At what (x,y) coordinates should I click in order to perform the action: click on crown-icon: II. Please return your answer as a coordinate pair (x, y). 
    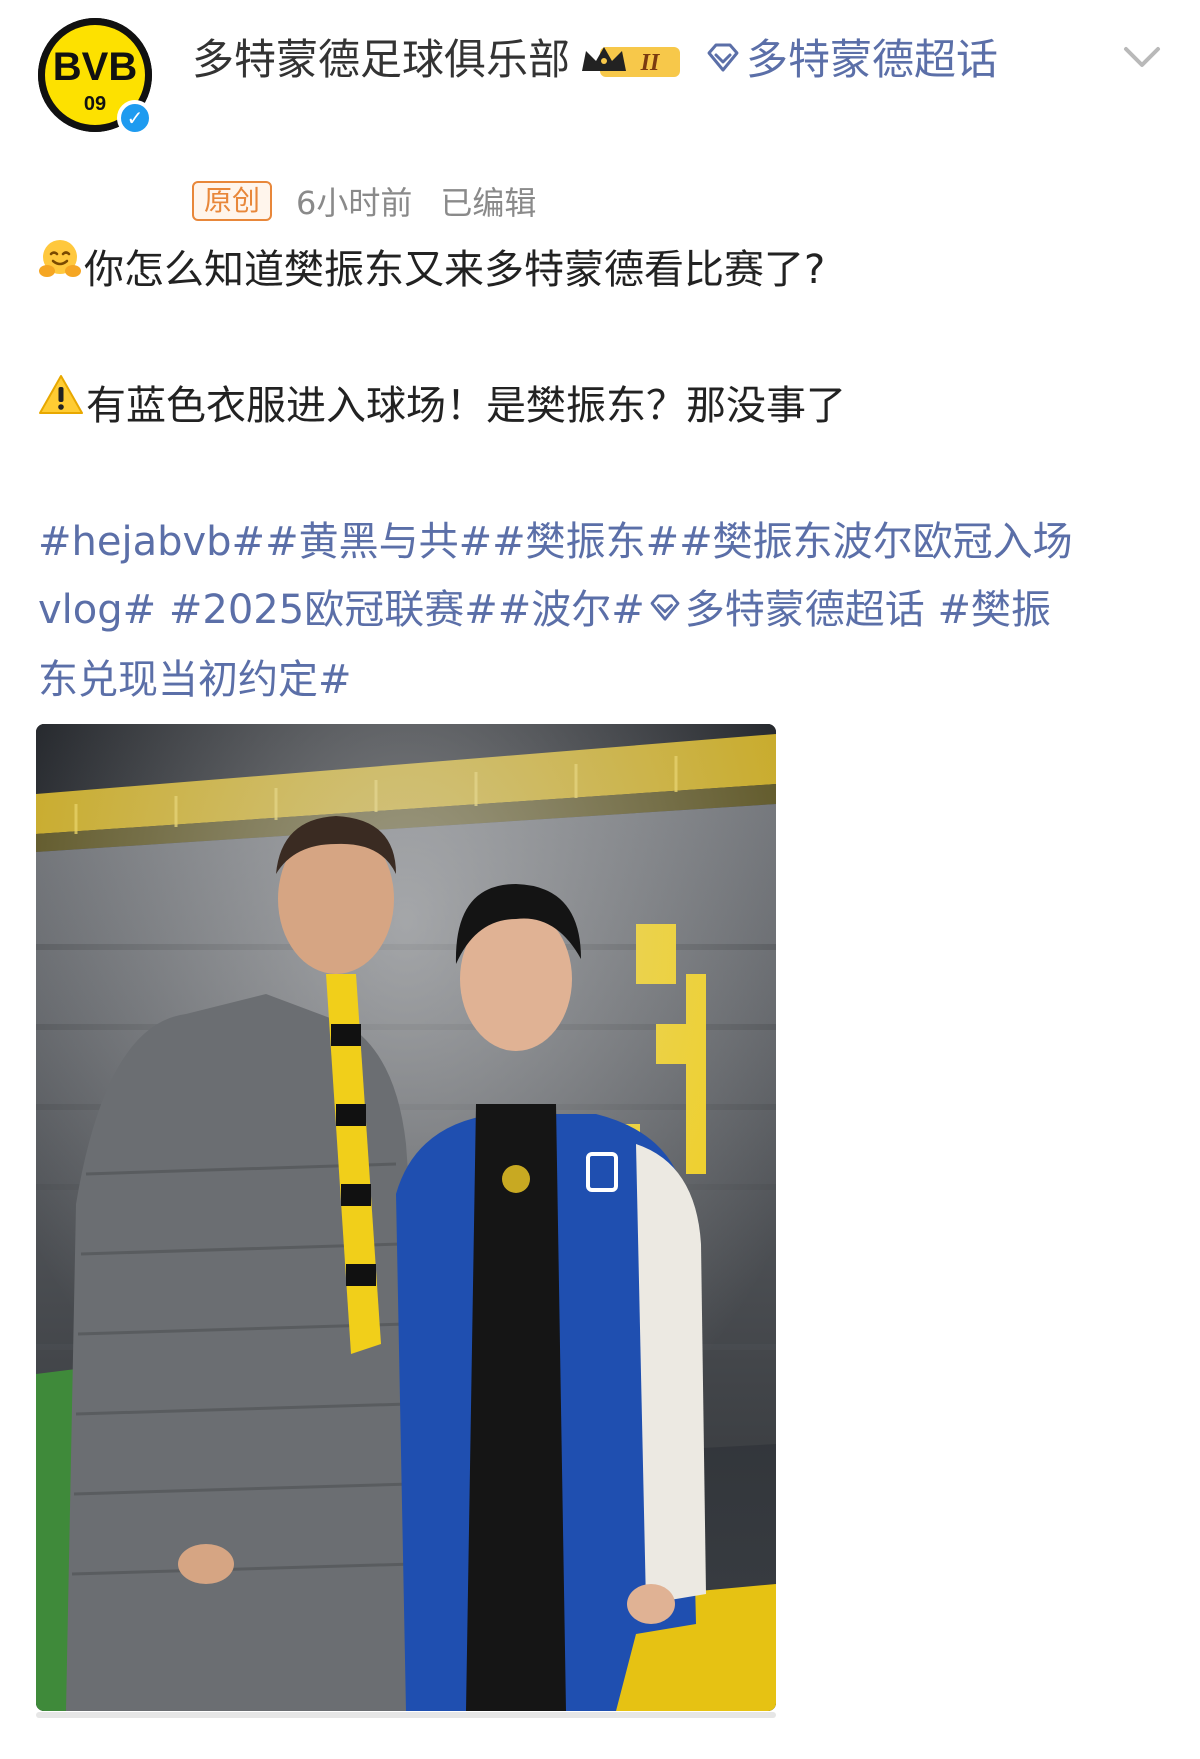
    Looking at the image, I should click on (633, 59).